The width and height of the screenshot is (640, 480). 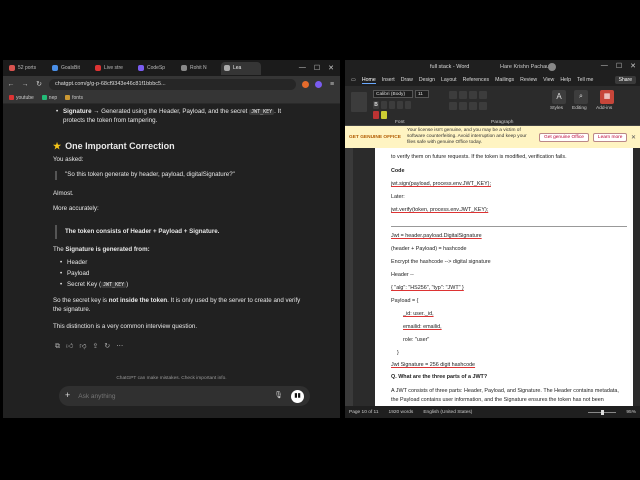 What do you see at coordinates (76, 208) in the screenshot?
I see `paragraph: More accurately:` at bounding box center [76, 208].